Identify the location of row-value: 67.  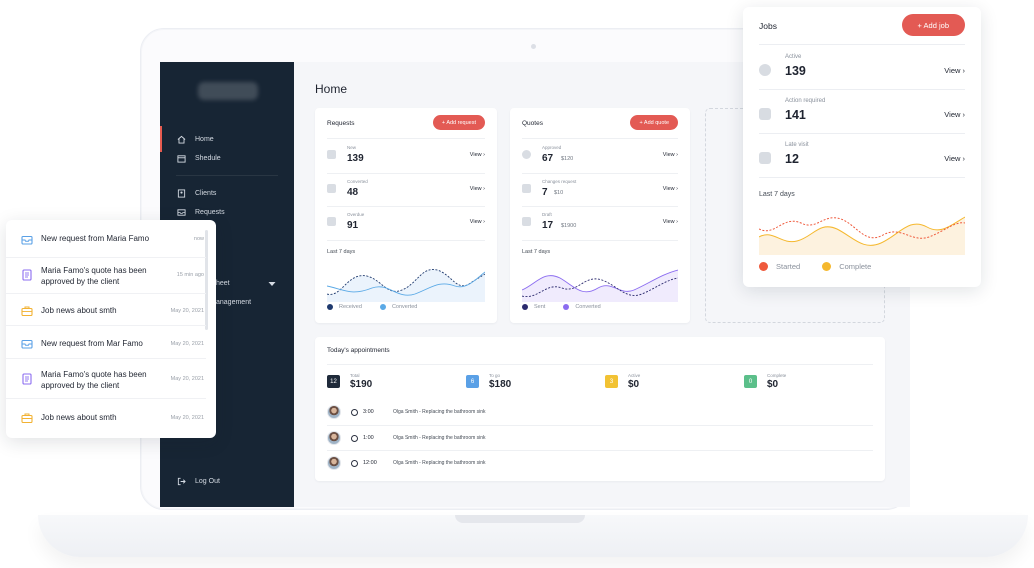
(548, 158).